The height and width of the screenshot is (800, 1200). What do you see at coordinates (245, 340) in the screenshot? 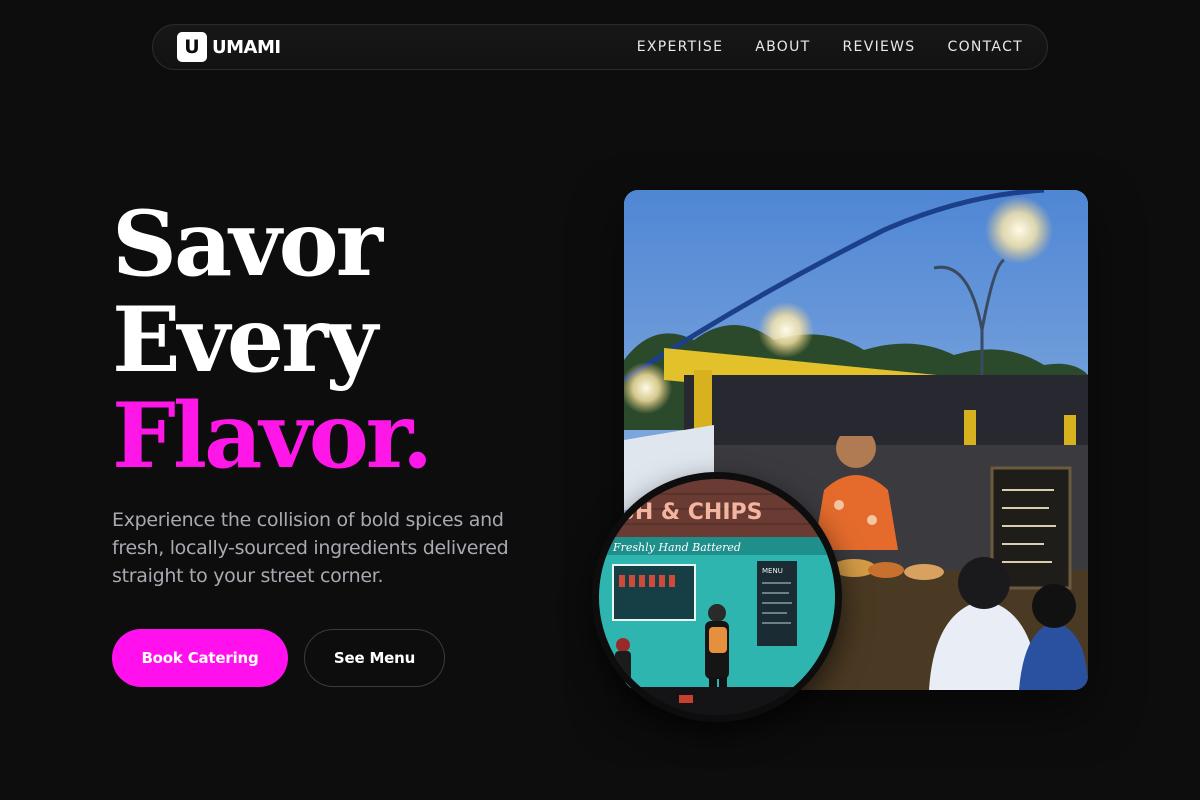
I see `headline-line-2: Every` at bounding box center [245, 340].